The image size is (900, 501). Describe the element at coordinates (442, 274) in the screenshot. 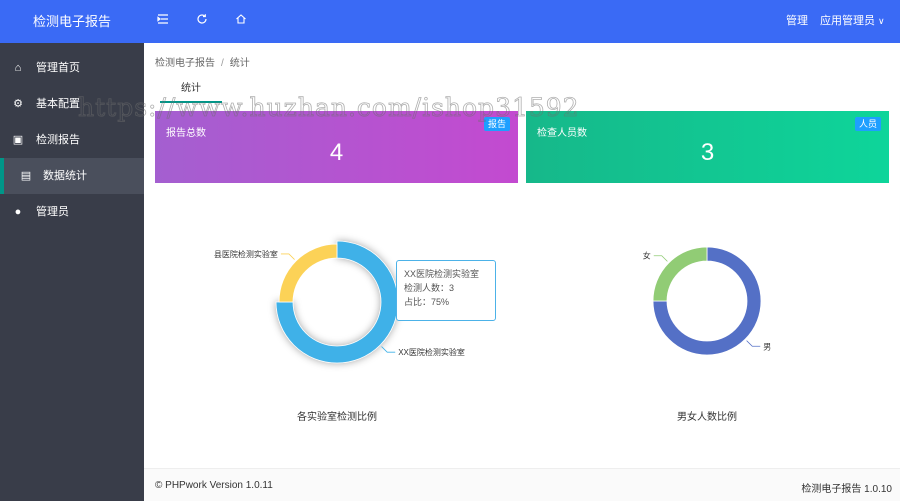

I see `tooltip-name: XX医院检测实验室` at that location.